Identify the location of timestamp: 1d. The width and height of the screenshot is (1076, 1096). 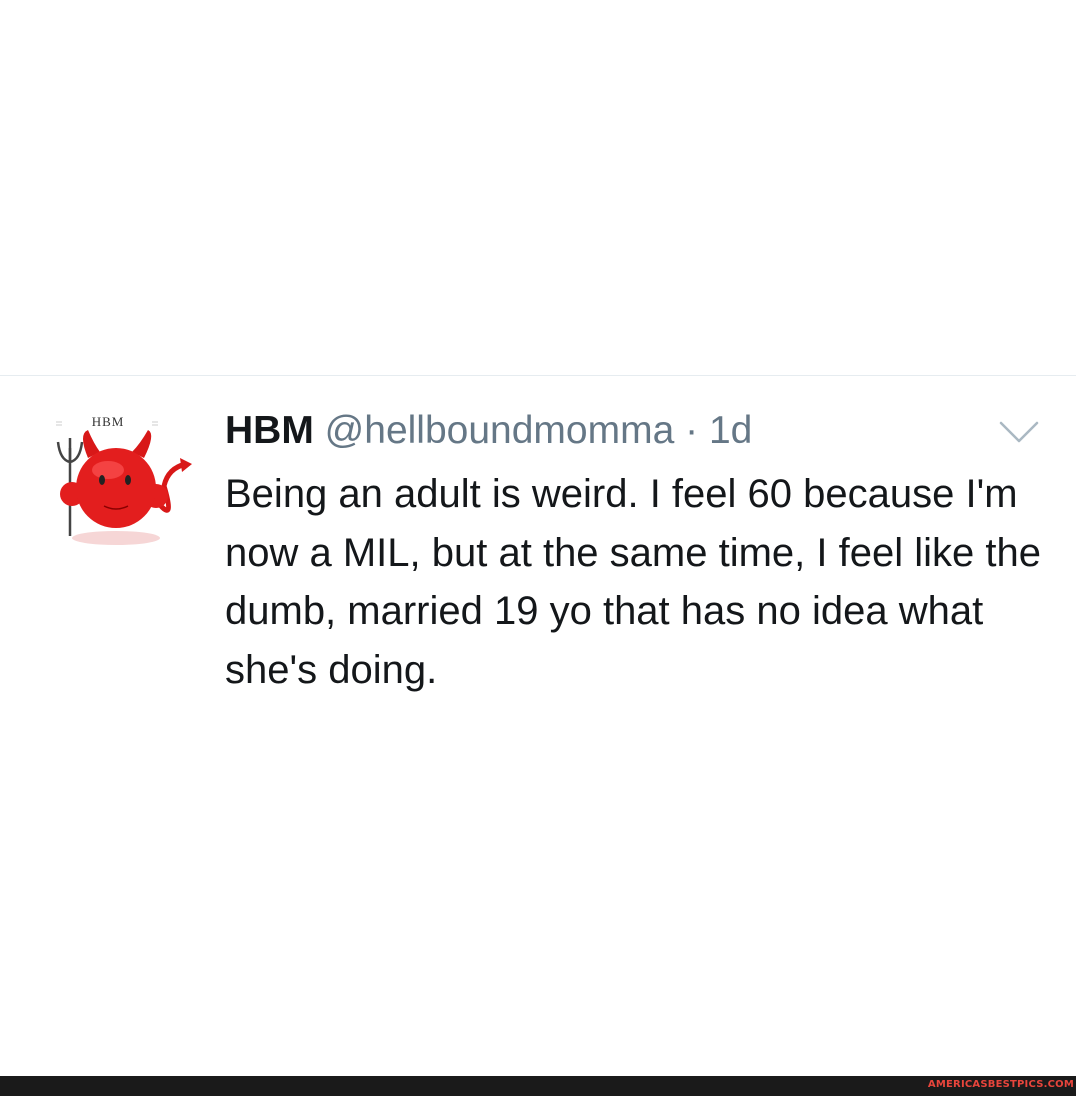
(730, 430).